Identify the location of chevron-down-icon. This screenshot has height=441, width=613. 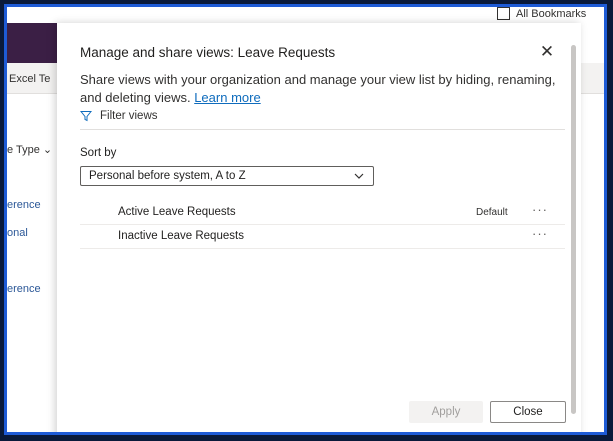
(359, 176).